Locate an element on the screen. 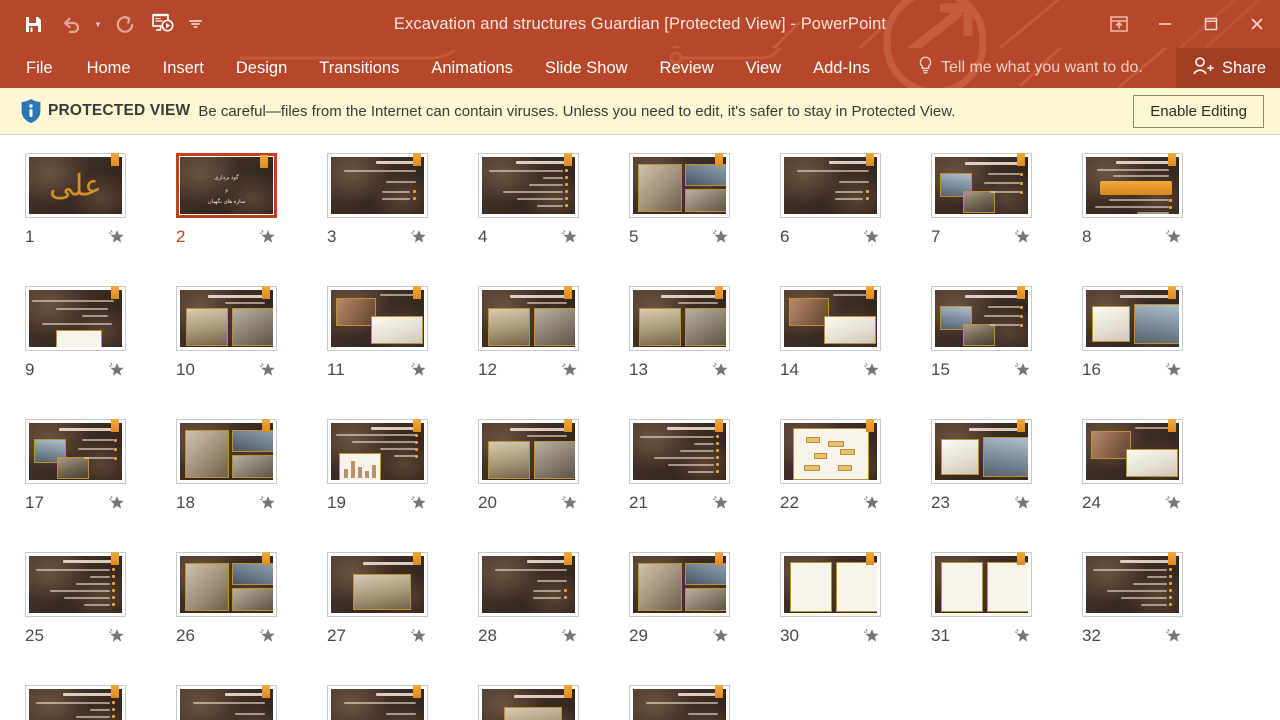 Image resolution: width=1280 pixels, height=720 pixels. slide-cell: 11 is located at coordinates (377, 348).